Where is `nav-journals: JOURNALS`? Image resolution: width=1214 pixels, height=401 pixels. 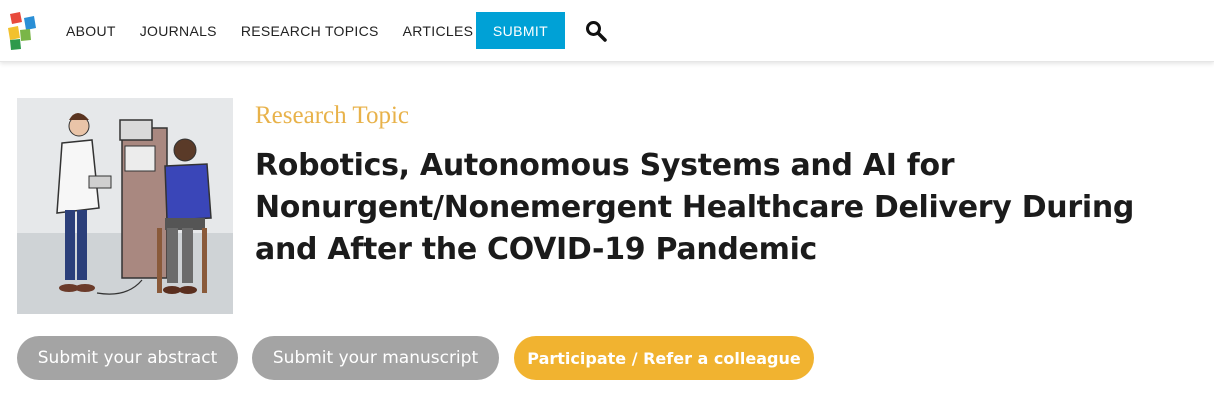
nav-journals: JOURNALS is located at coordinates (178, 31).